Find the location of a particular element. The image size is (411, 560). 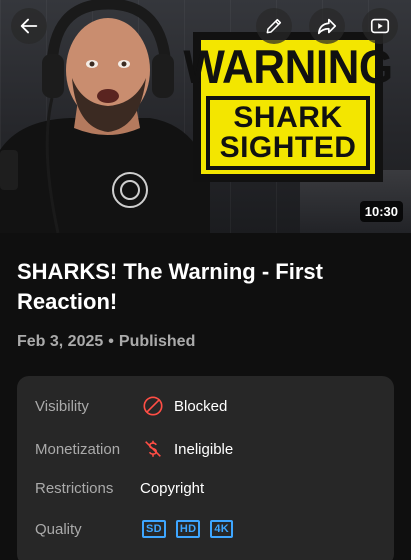

restrictions-row: Restrictions Copyright is located at coordinates (119, 488).